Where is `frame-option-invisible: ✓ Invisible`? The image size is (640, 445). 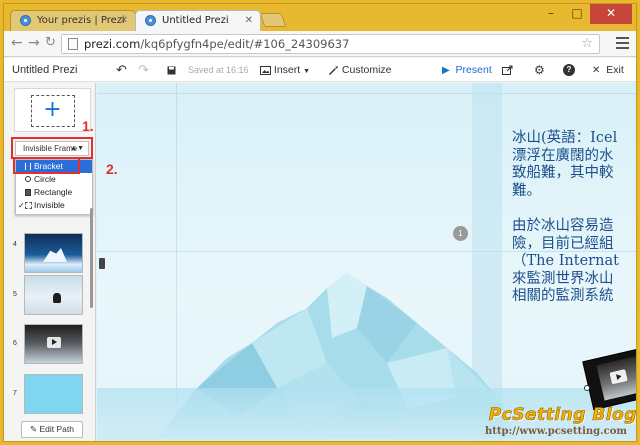 frame-option-invisible: ✓ Invisible is located at coordinates (54, 205).